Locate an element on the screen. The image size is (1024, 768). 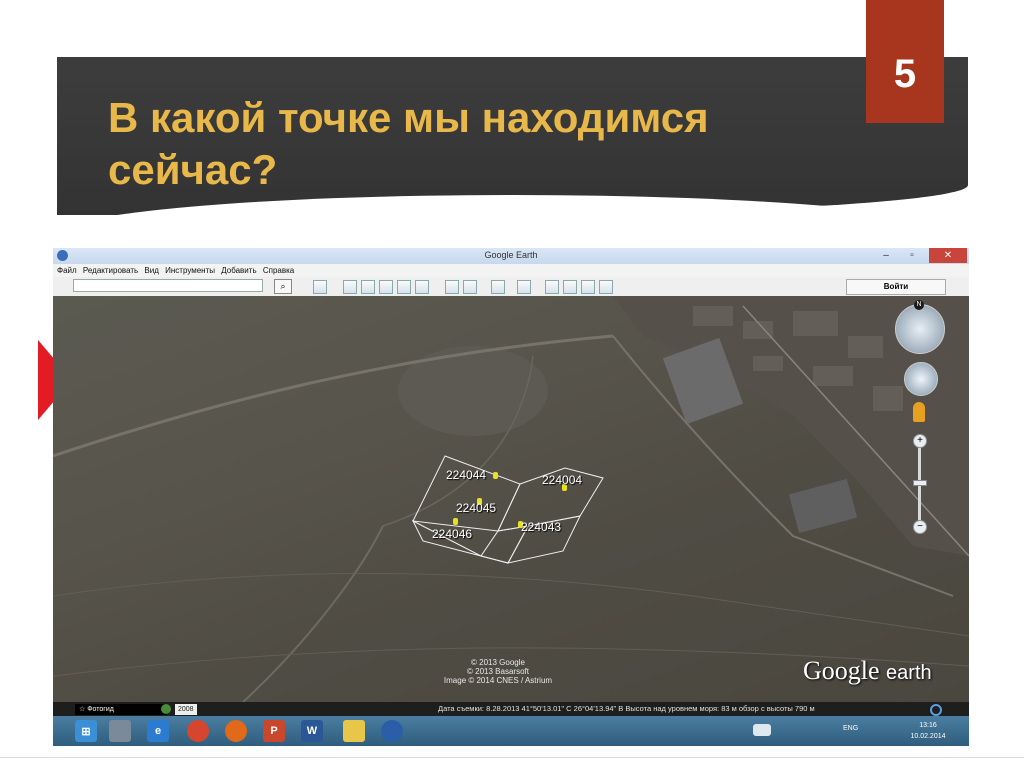
windows-taskbar: ⊞ e P W ENG 13:16 10.02.2014 is located at coordinates (511, 731).